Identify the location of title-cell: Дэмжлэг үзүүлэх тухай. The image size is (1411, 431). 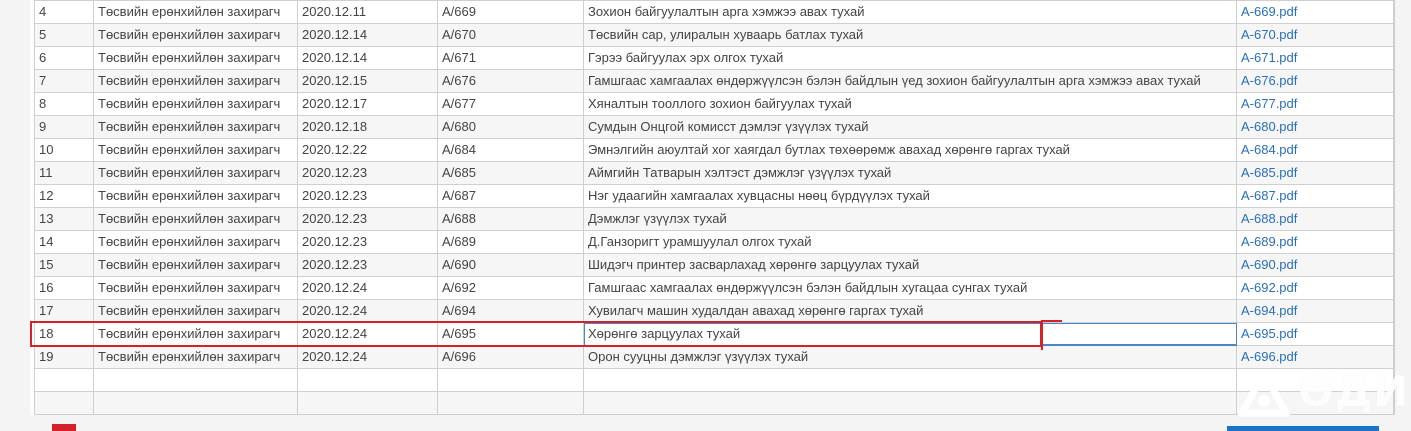
(910, 219).